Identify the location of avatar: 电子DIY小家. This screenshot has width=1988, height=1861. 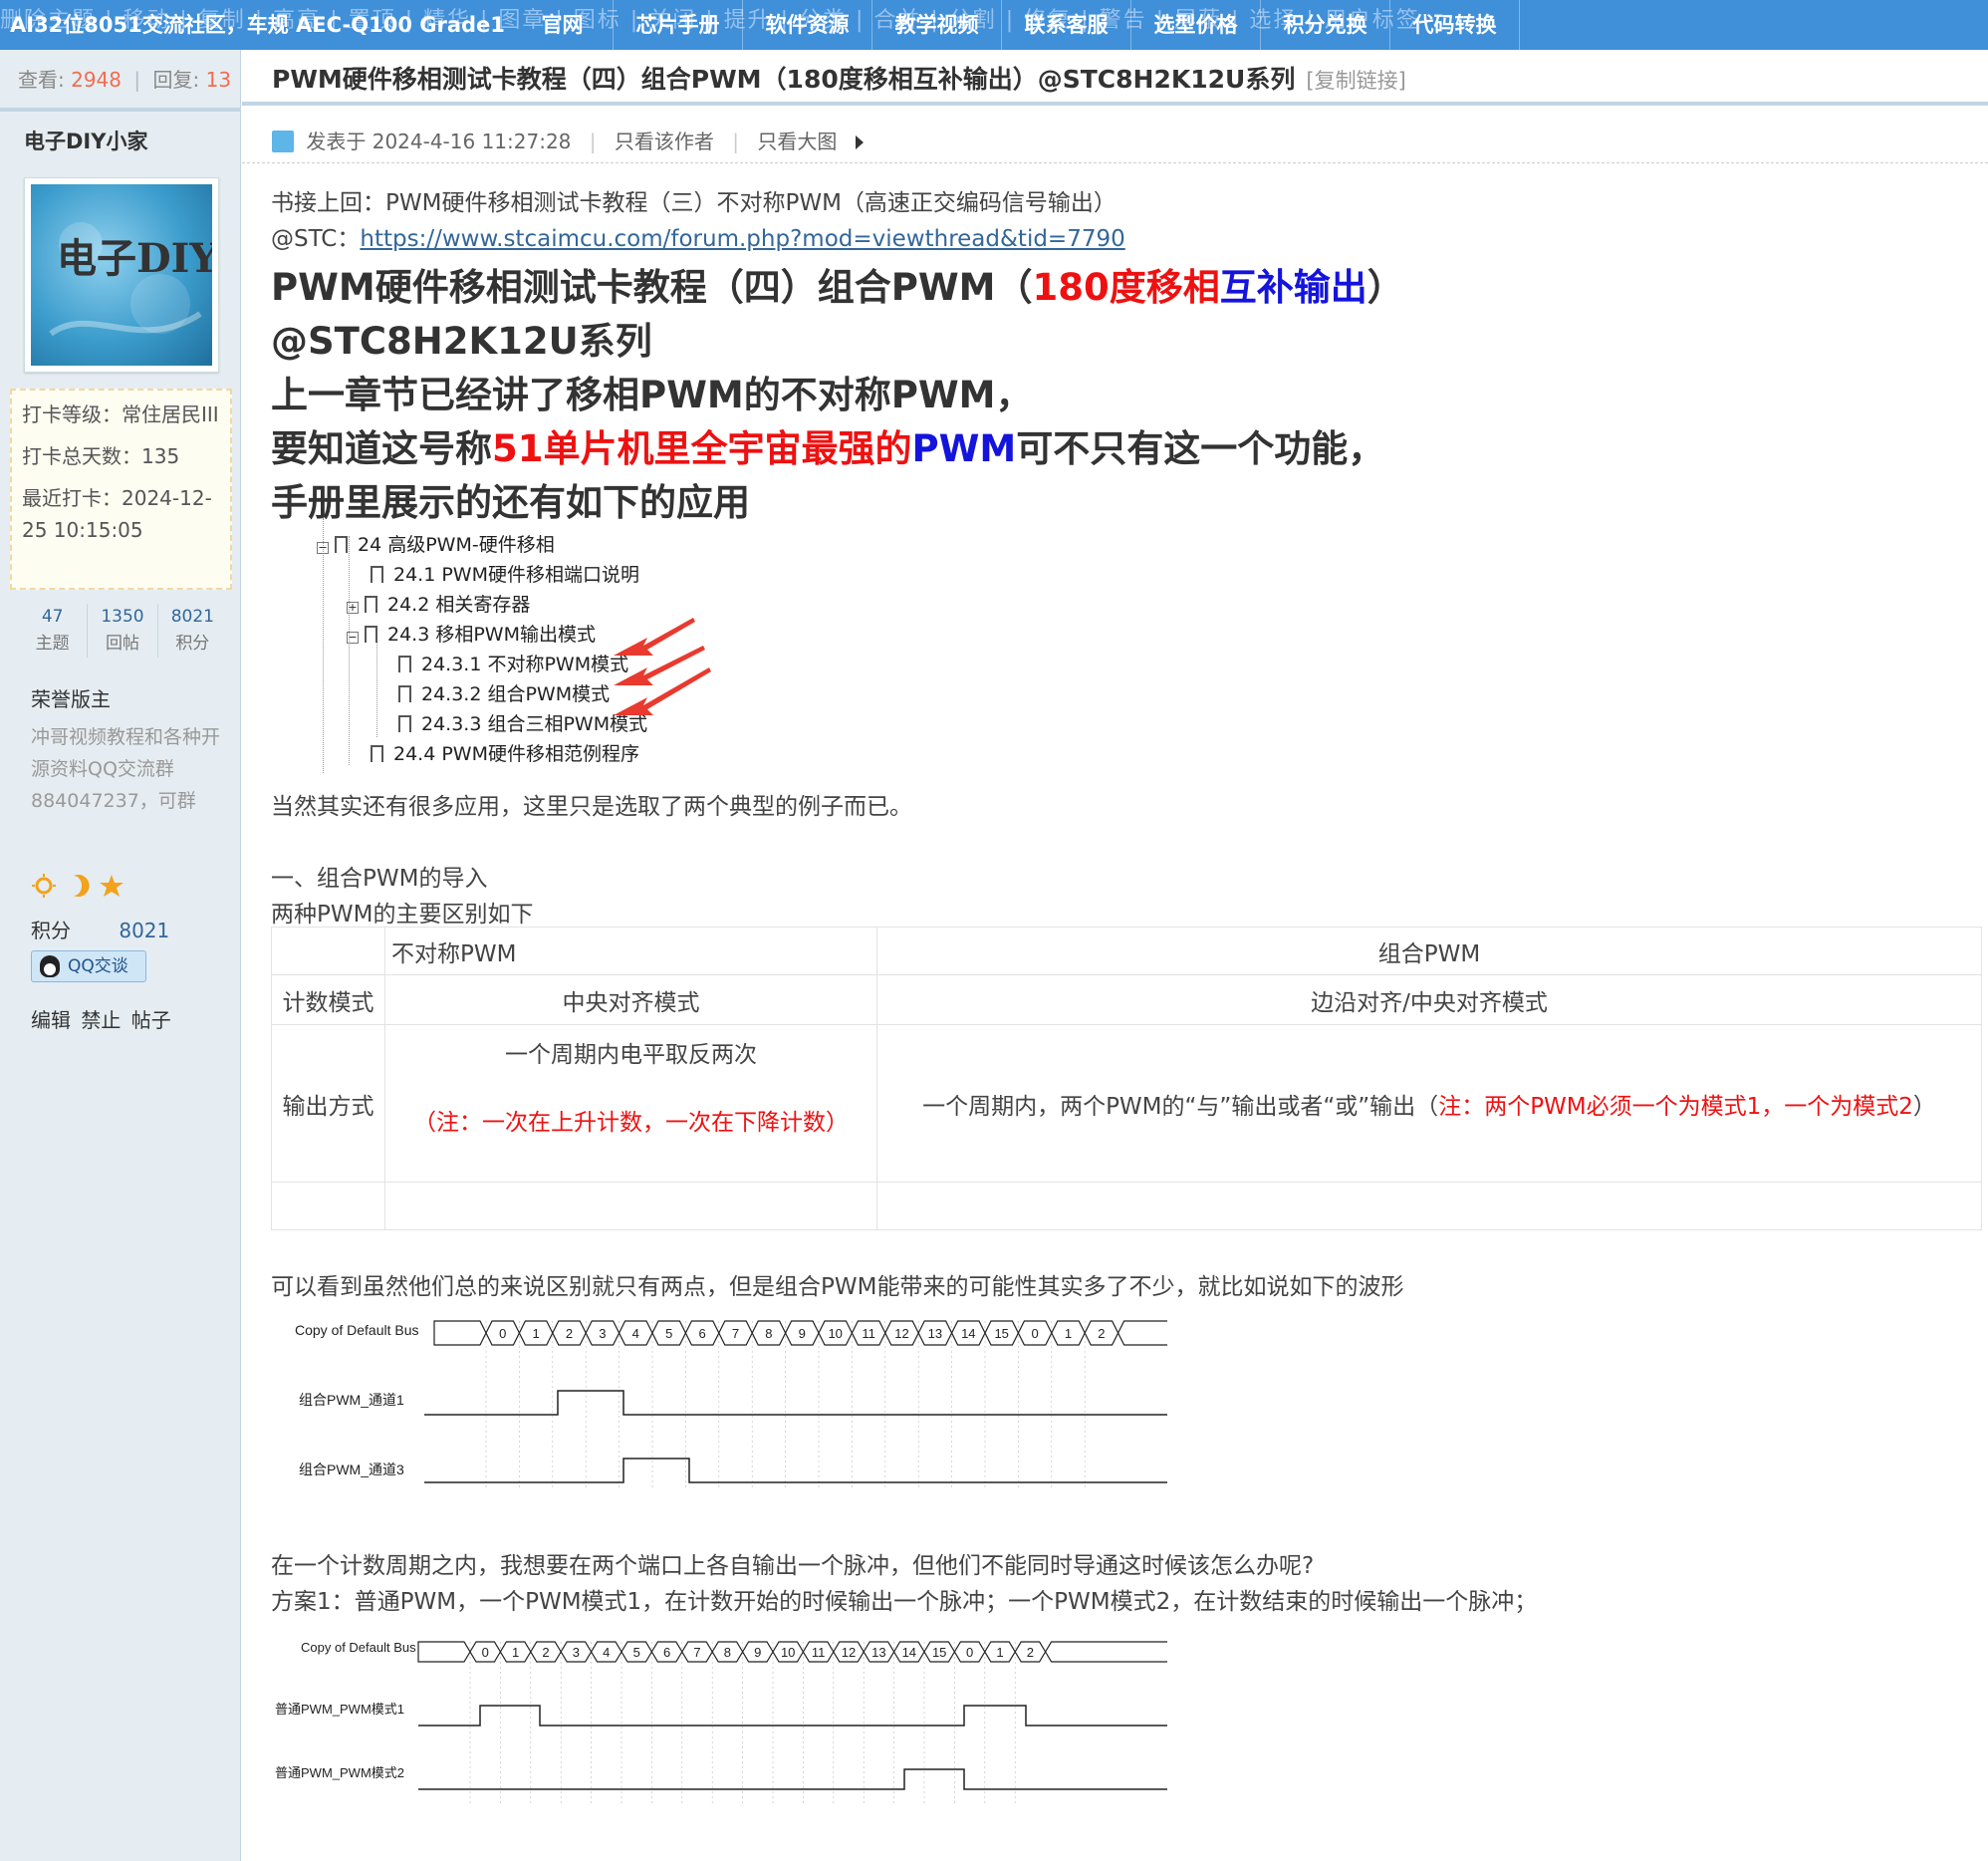
(121, 275).